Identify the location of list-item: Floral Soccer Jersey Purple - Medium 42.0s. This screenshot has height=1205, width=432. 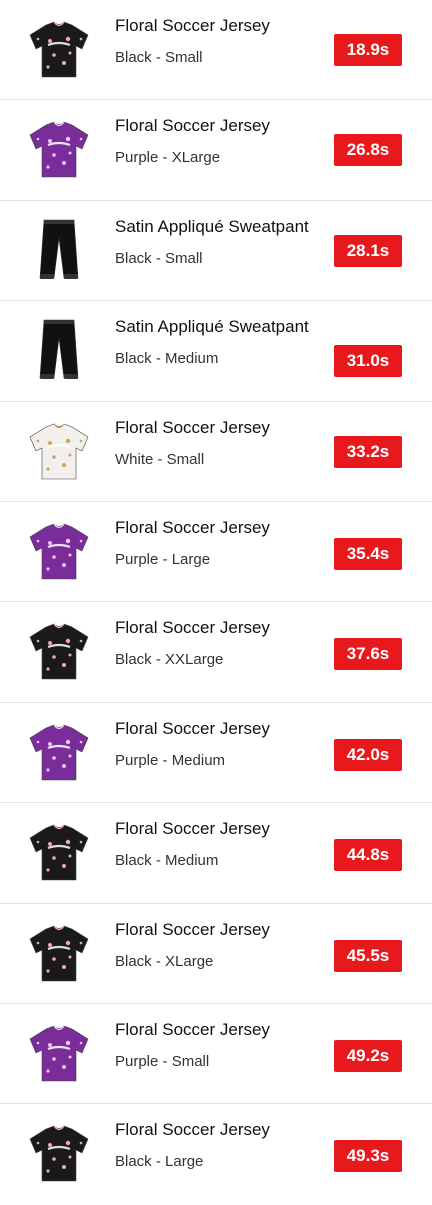
(216, 753).